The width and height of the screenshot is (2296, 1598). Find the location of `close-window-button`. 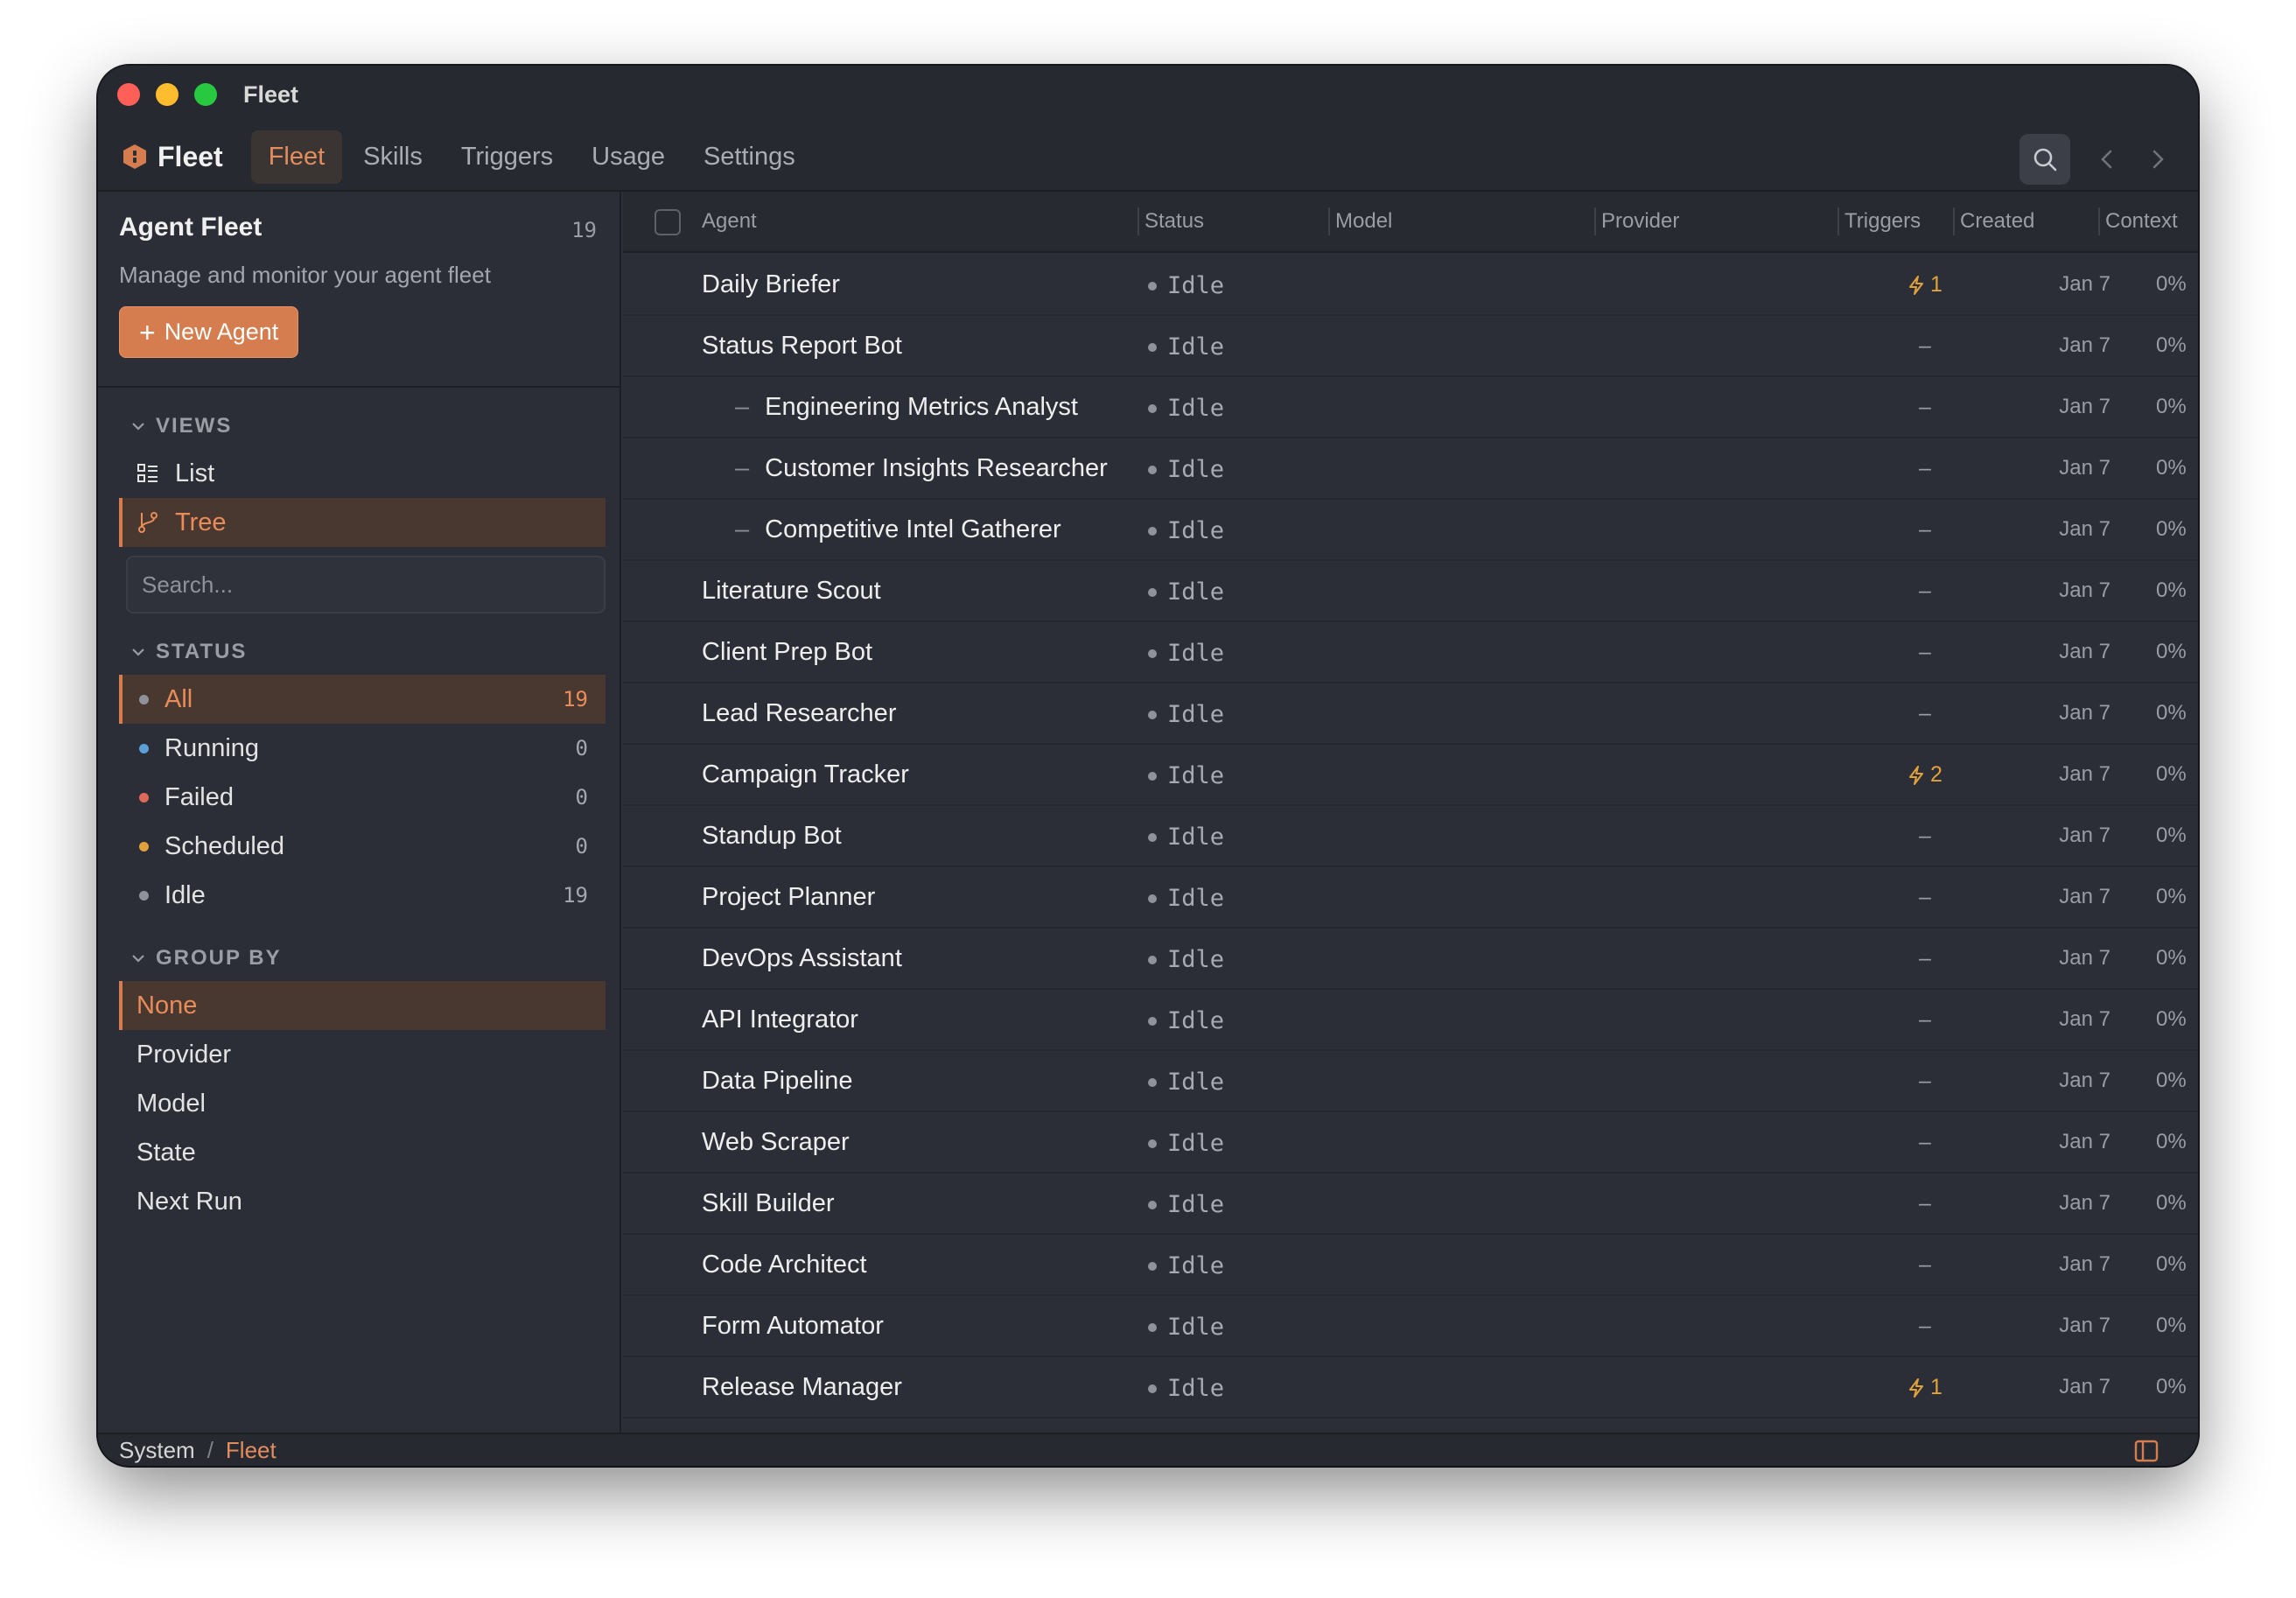

close-window-button is located at coordinates (128, 95).